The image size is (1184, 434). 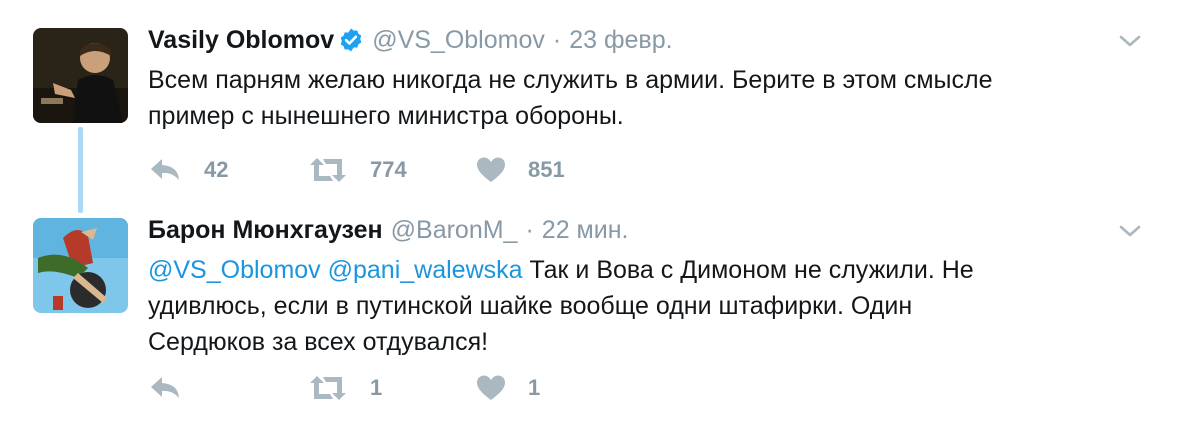 I want to click on reply-count: 42, so click(x=216, y=169).